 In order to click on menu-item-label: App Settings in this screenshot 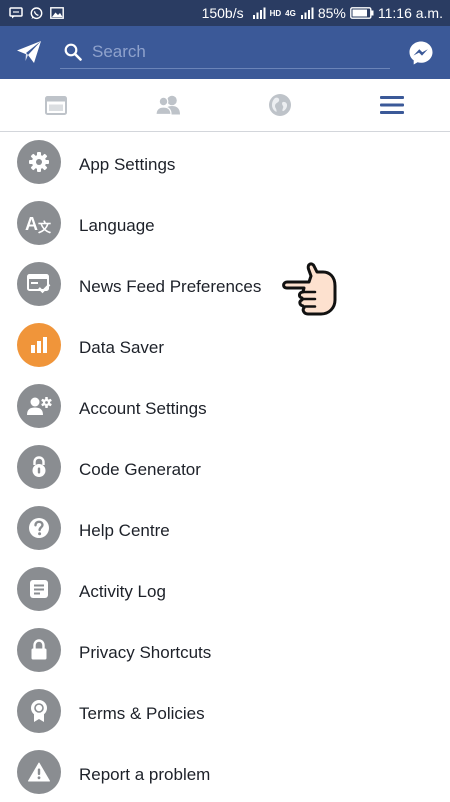, I will do `click(127, 164)`.